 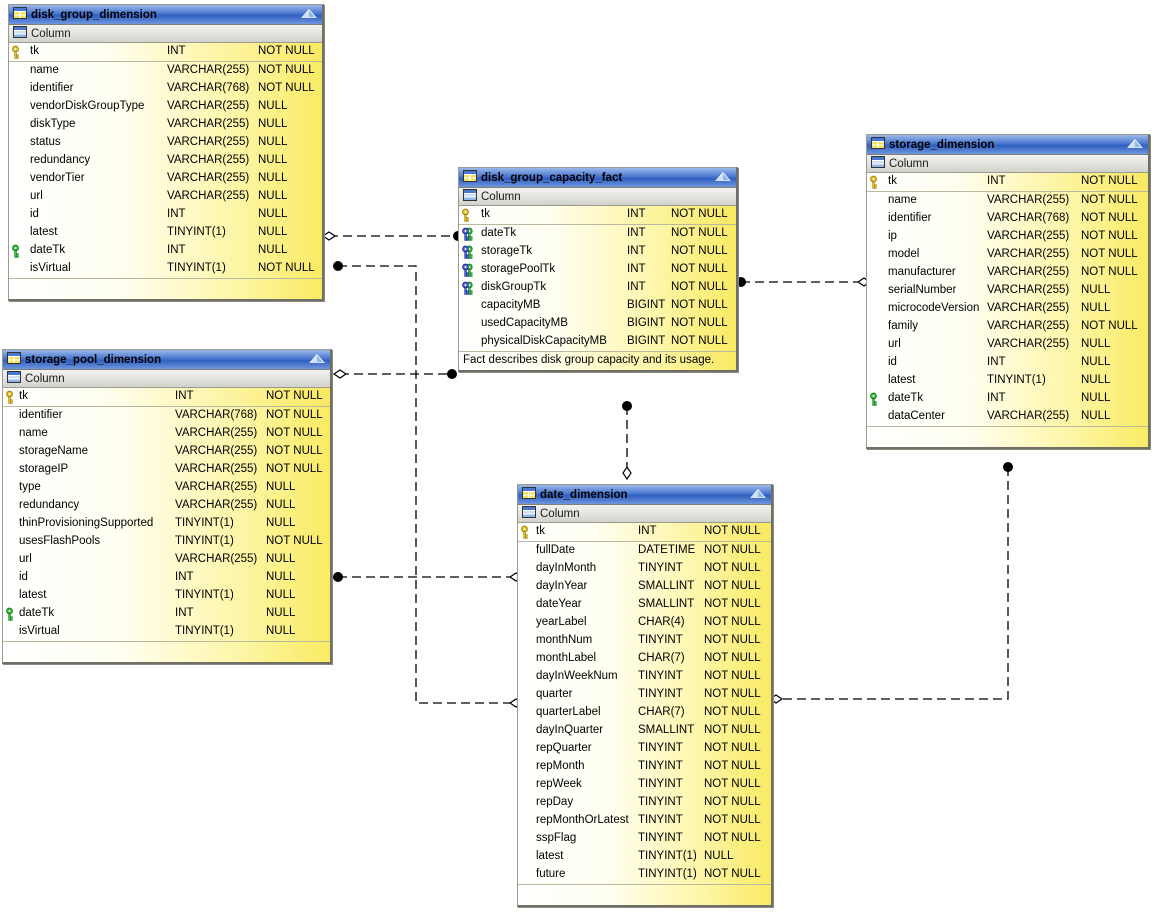 I want to click on column-row: quarter TINYINT NOT NULL, so click(x=644, y=695).